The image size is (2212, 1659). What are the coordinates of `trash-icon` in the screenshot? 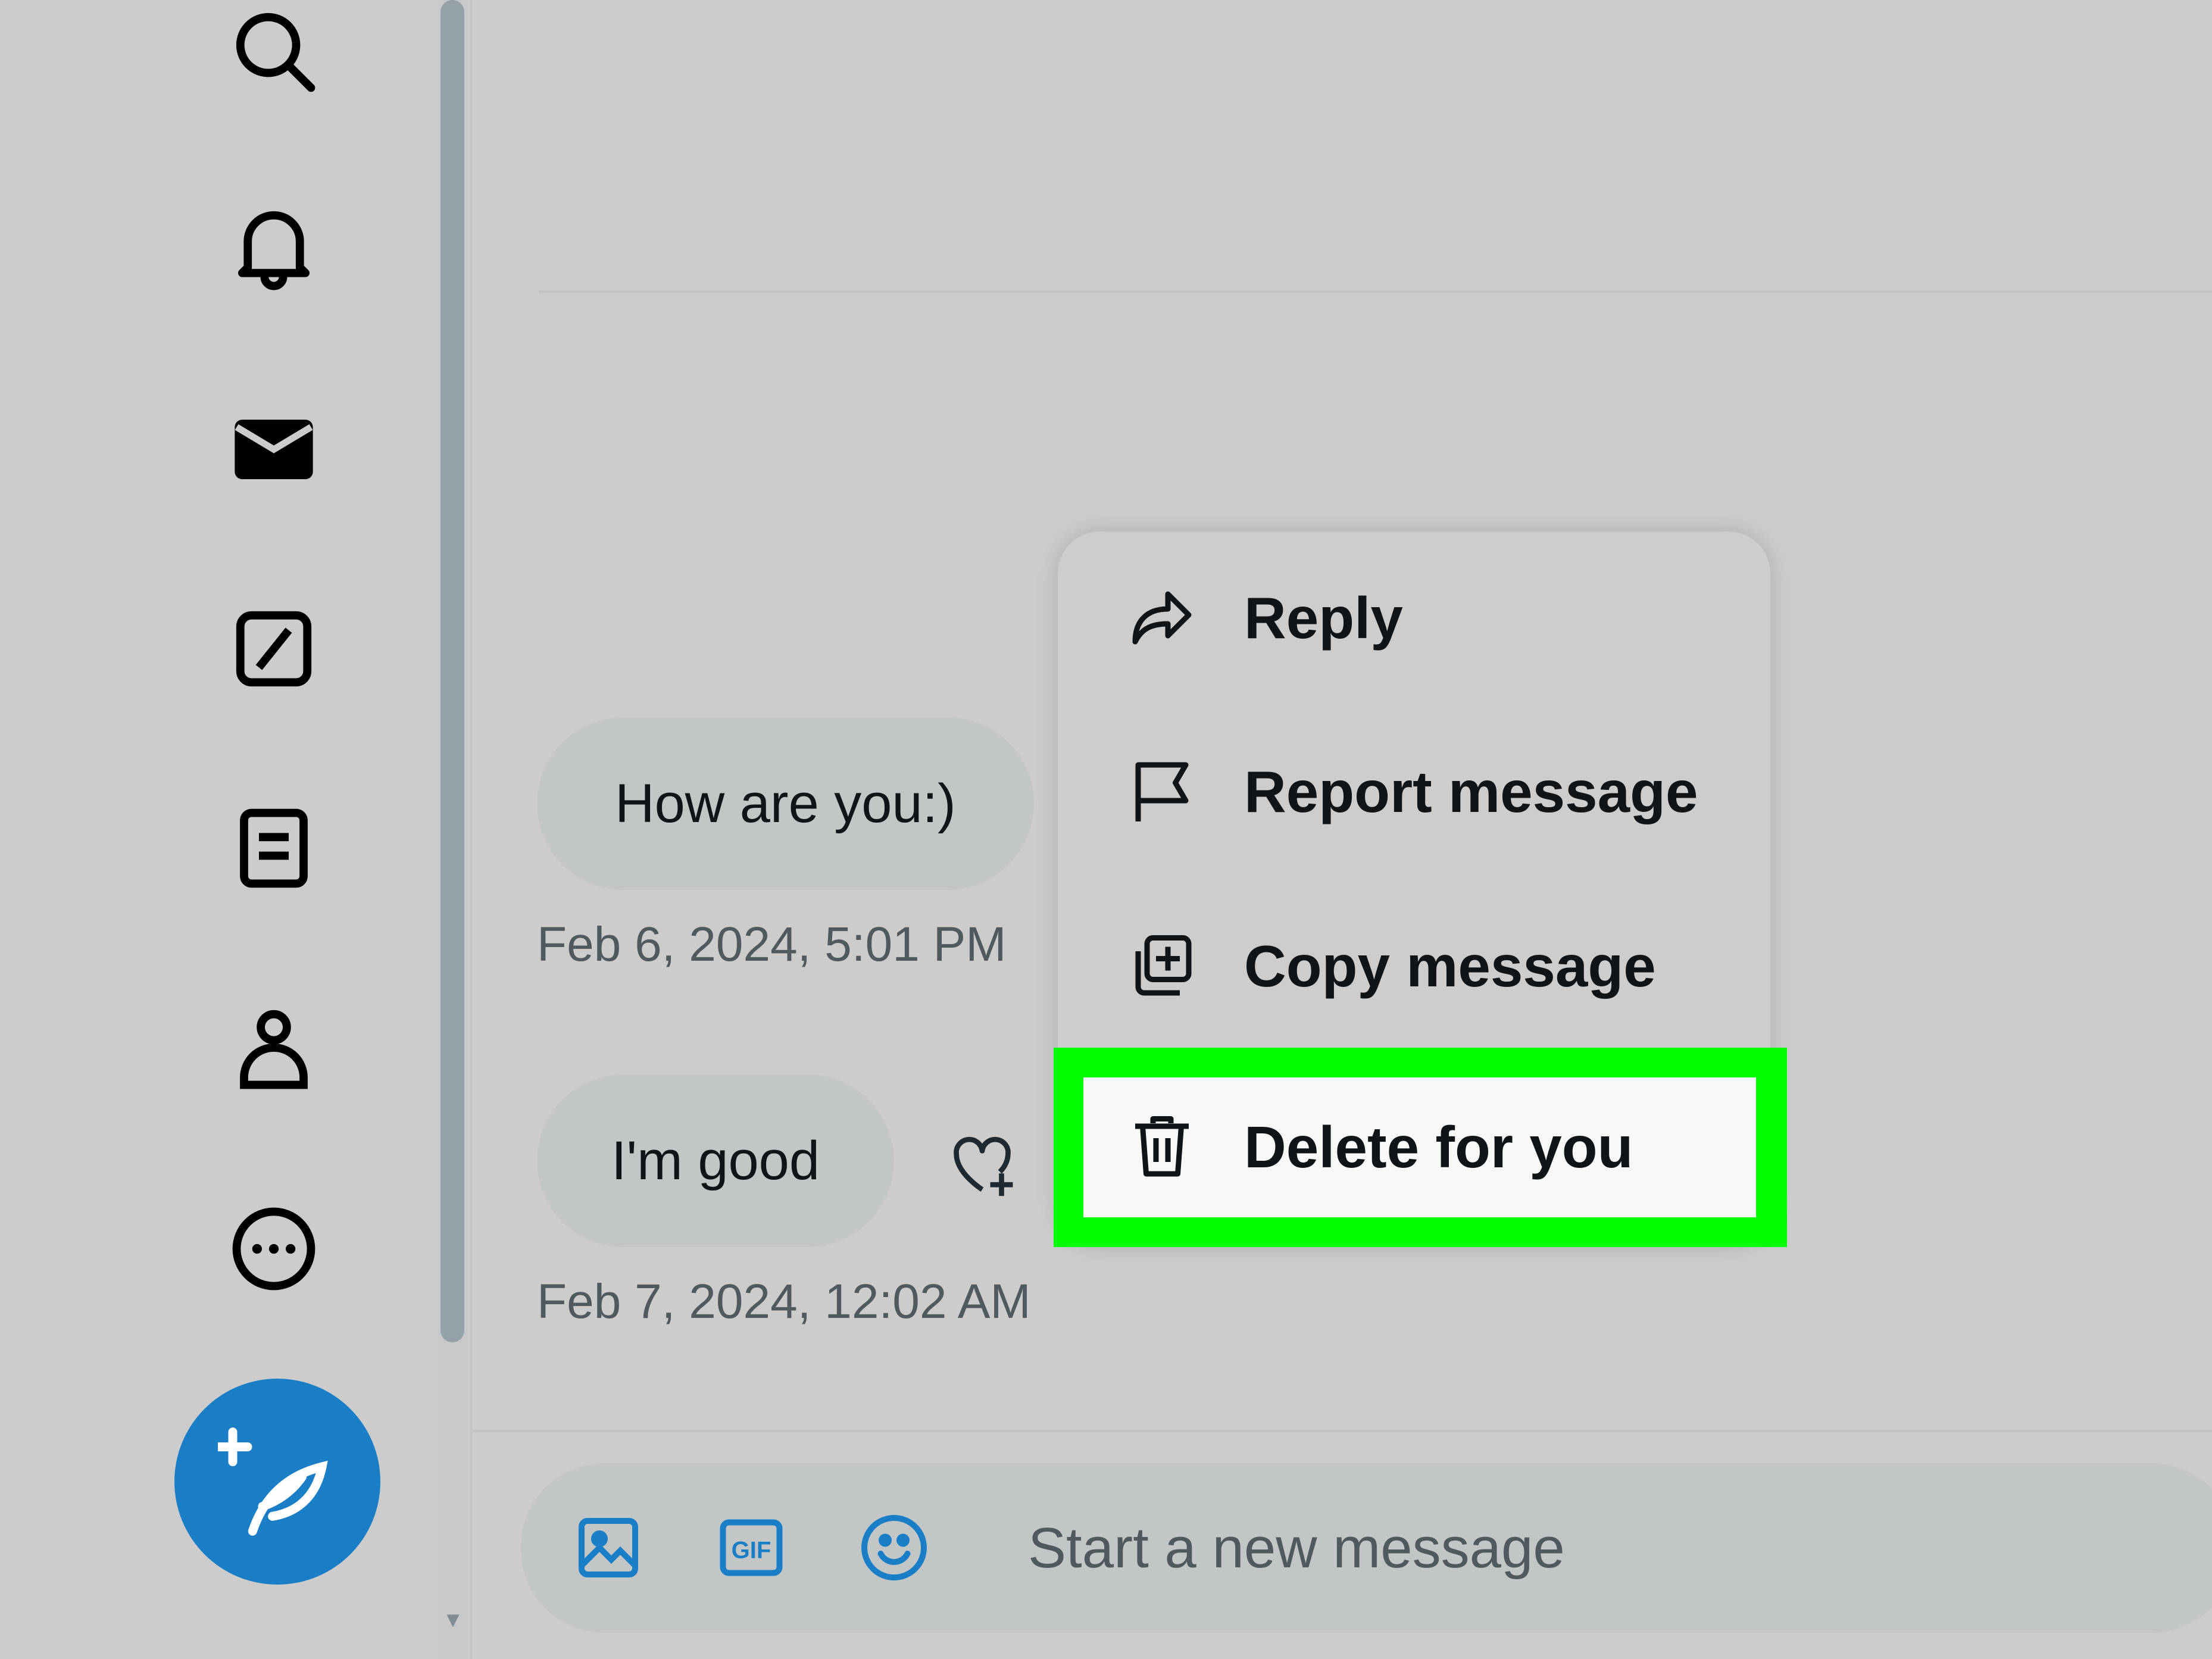 It's located at (1162, 1146).